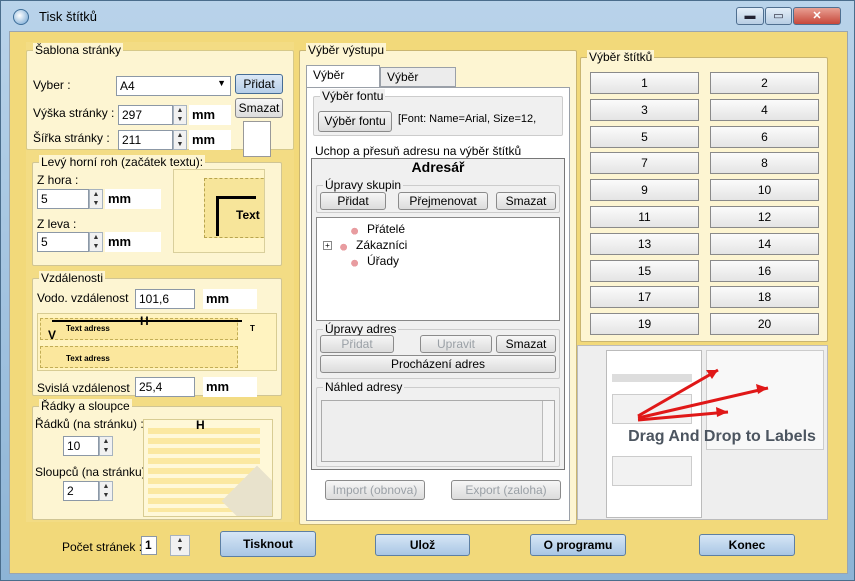 Image resolution: width=855 pixels, height=581 pixels. What do you see at coordinates (78, 50) in the screenshot?
I see `template-group-label: Šablona stránky` at bounding box center [78, 50].